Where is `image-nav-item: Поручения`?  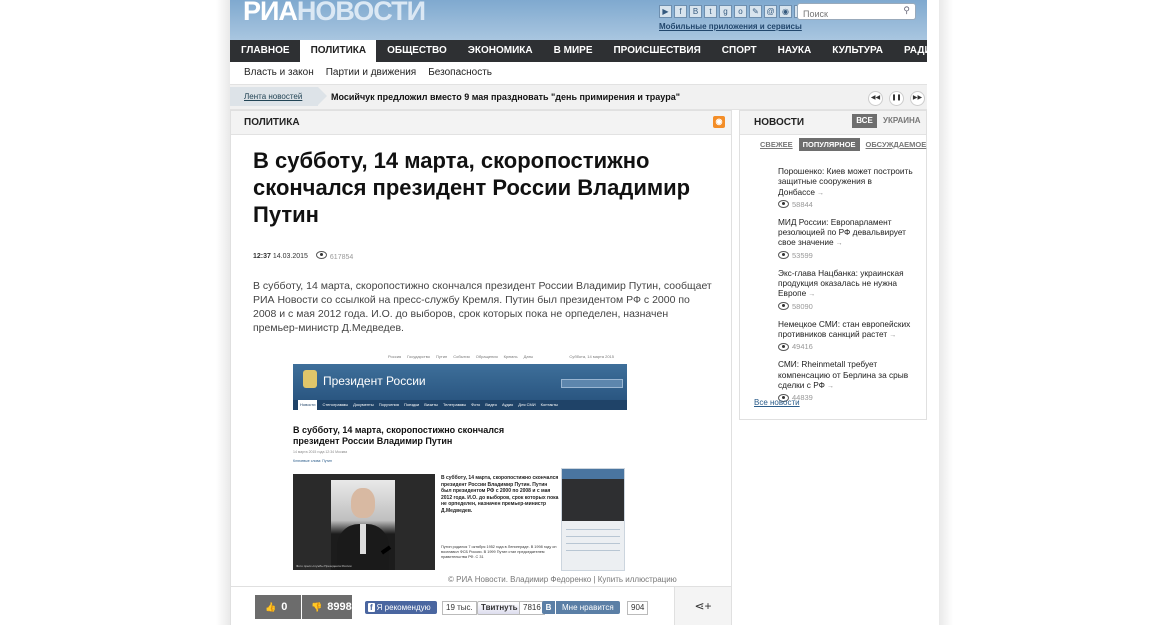 image-nav-item: Поручения is located at coordinates (388, 404).